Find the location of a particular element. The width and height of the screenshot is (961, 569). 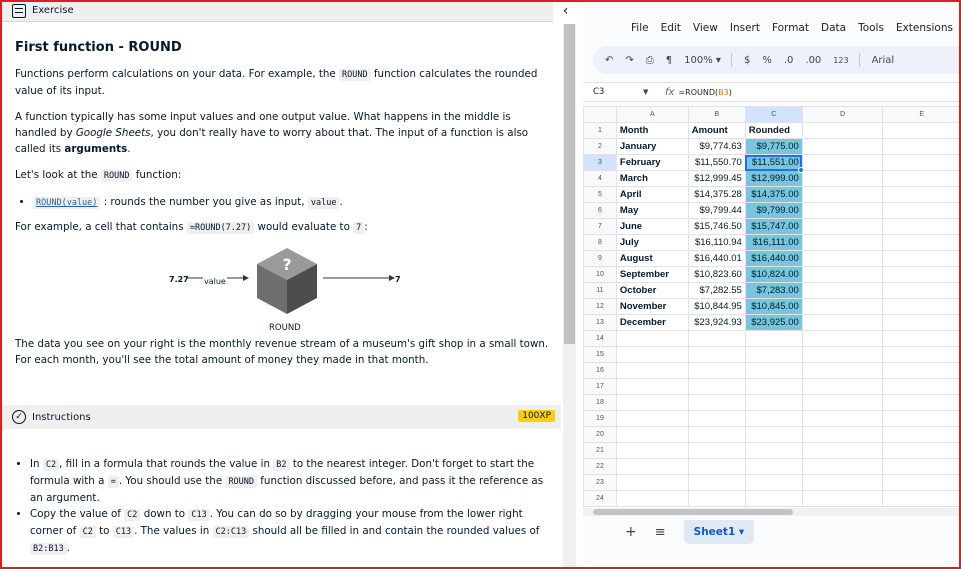

percent-button: % is located at coordinates (767, 60).